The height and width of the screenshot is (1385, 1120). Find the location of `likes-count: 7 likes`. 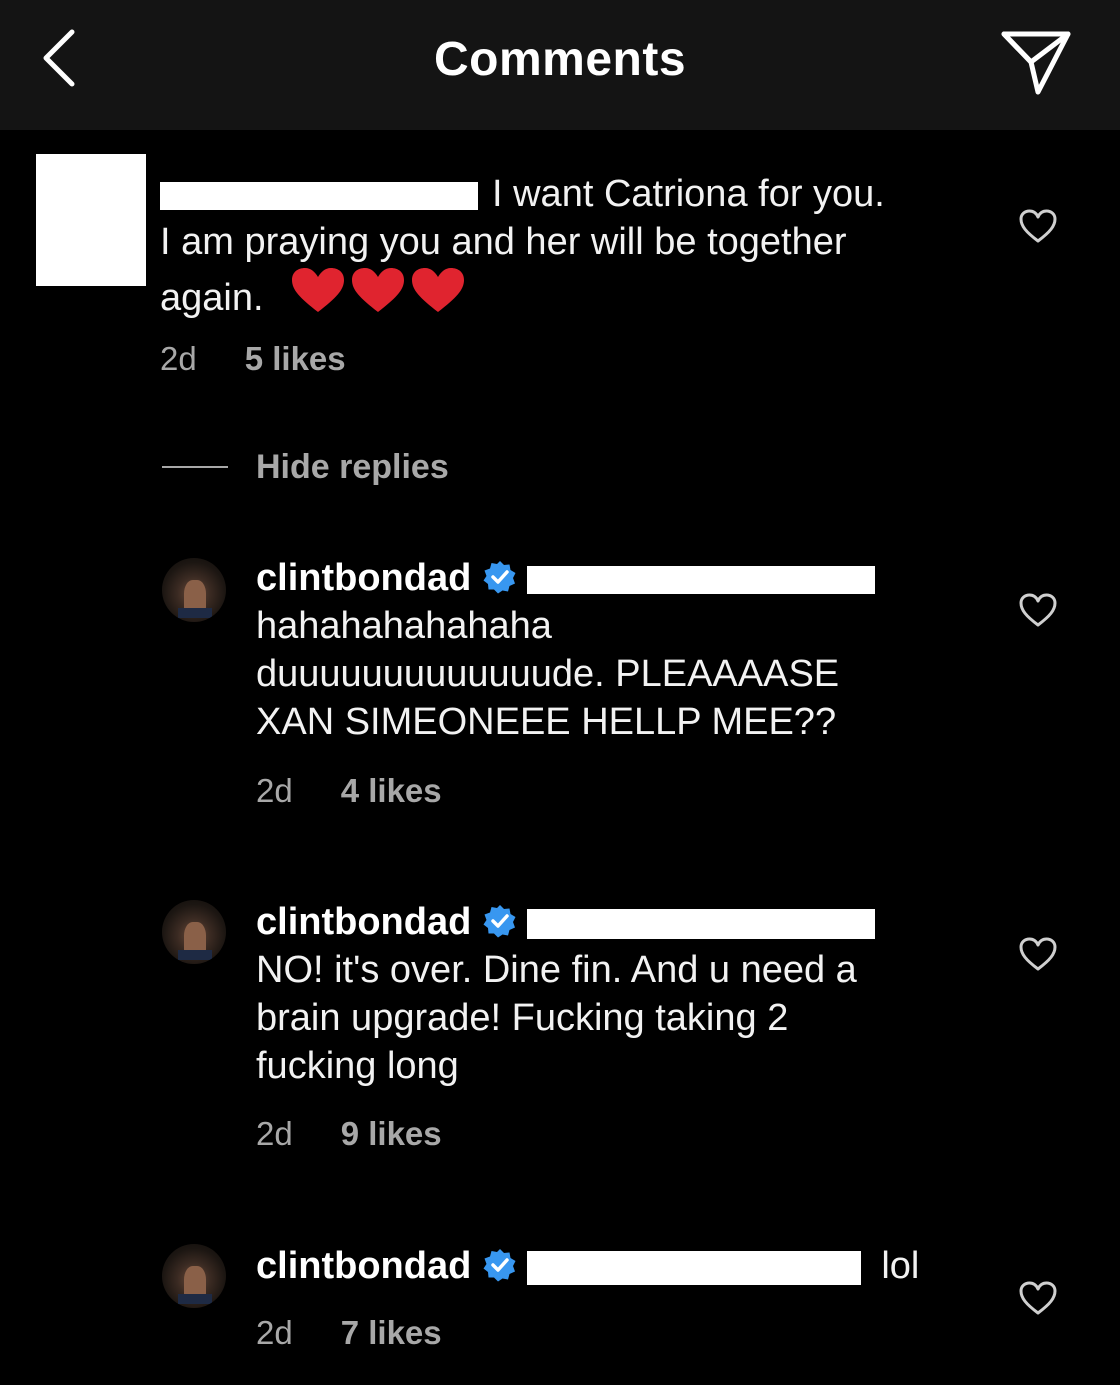

likes-count: 7 likes is located at coordinates (391, 1332).